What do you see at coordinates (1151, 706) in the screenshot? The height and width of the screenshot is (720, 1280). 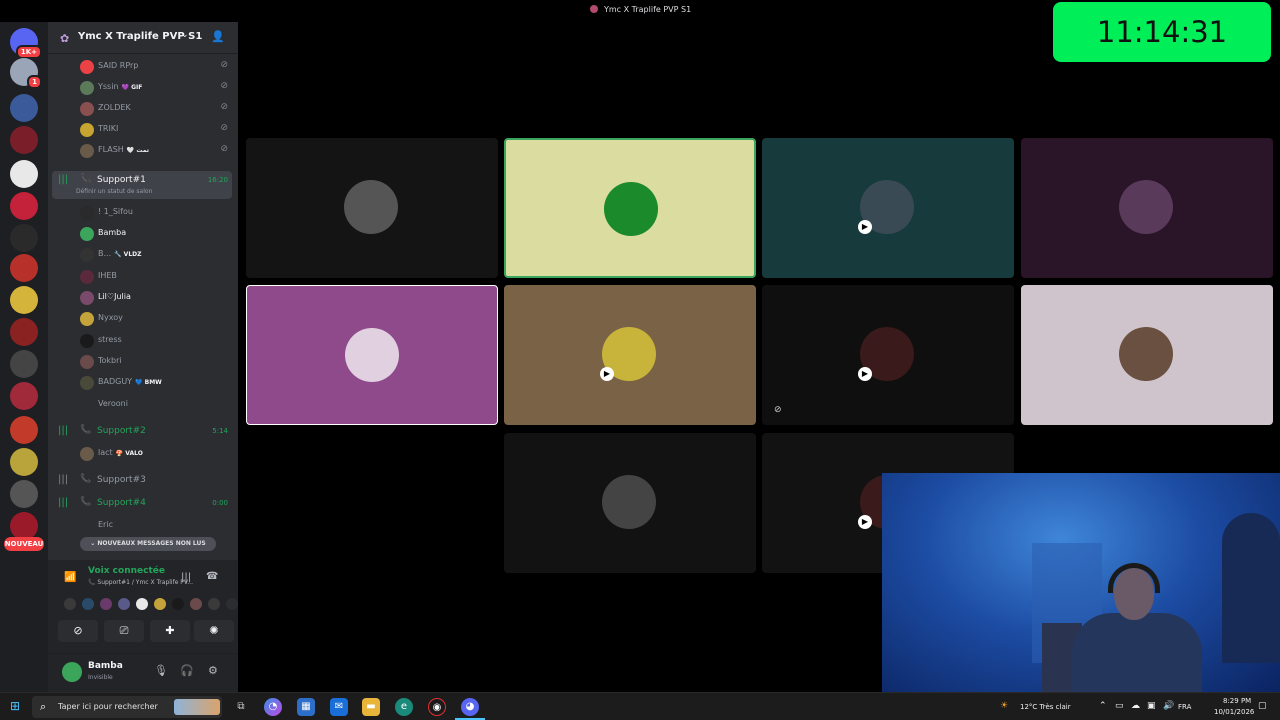 I see `network-icon: ▣` at bounding box center [1151, 706].